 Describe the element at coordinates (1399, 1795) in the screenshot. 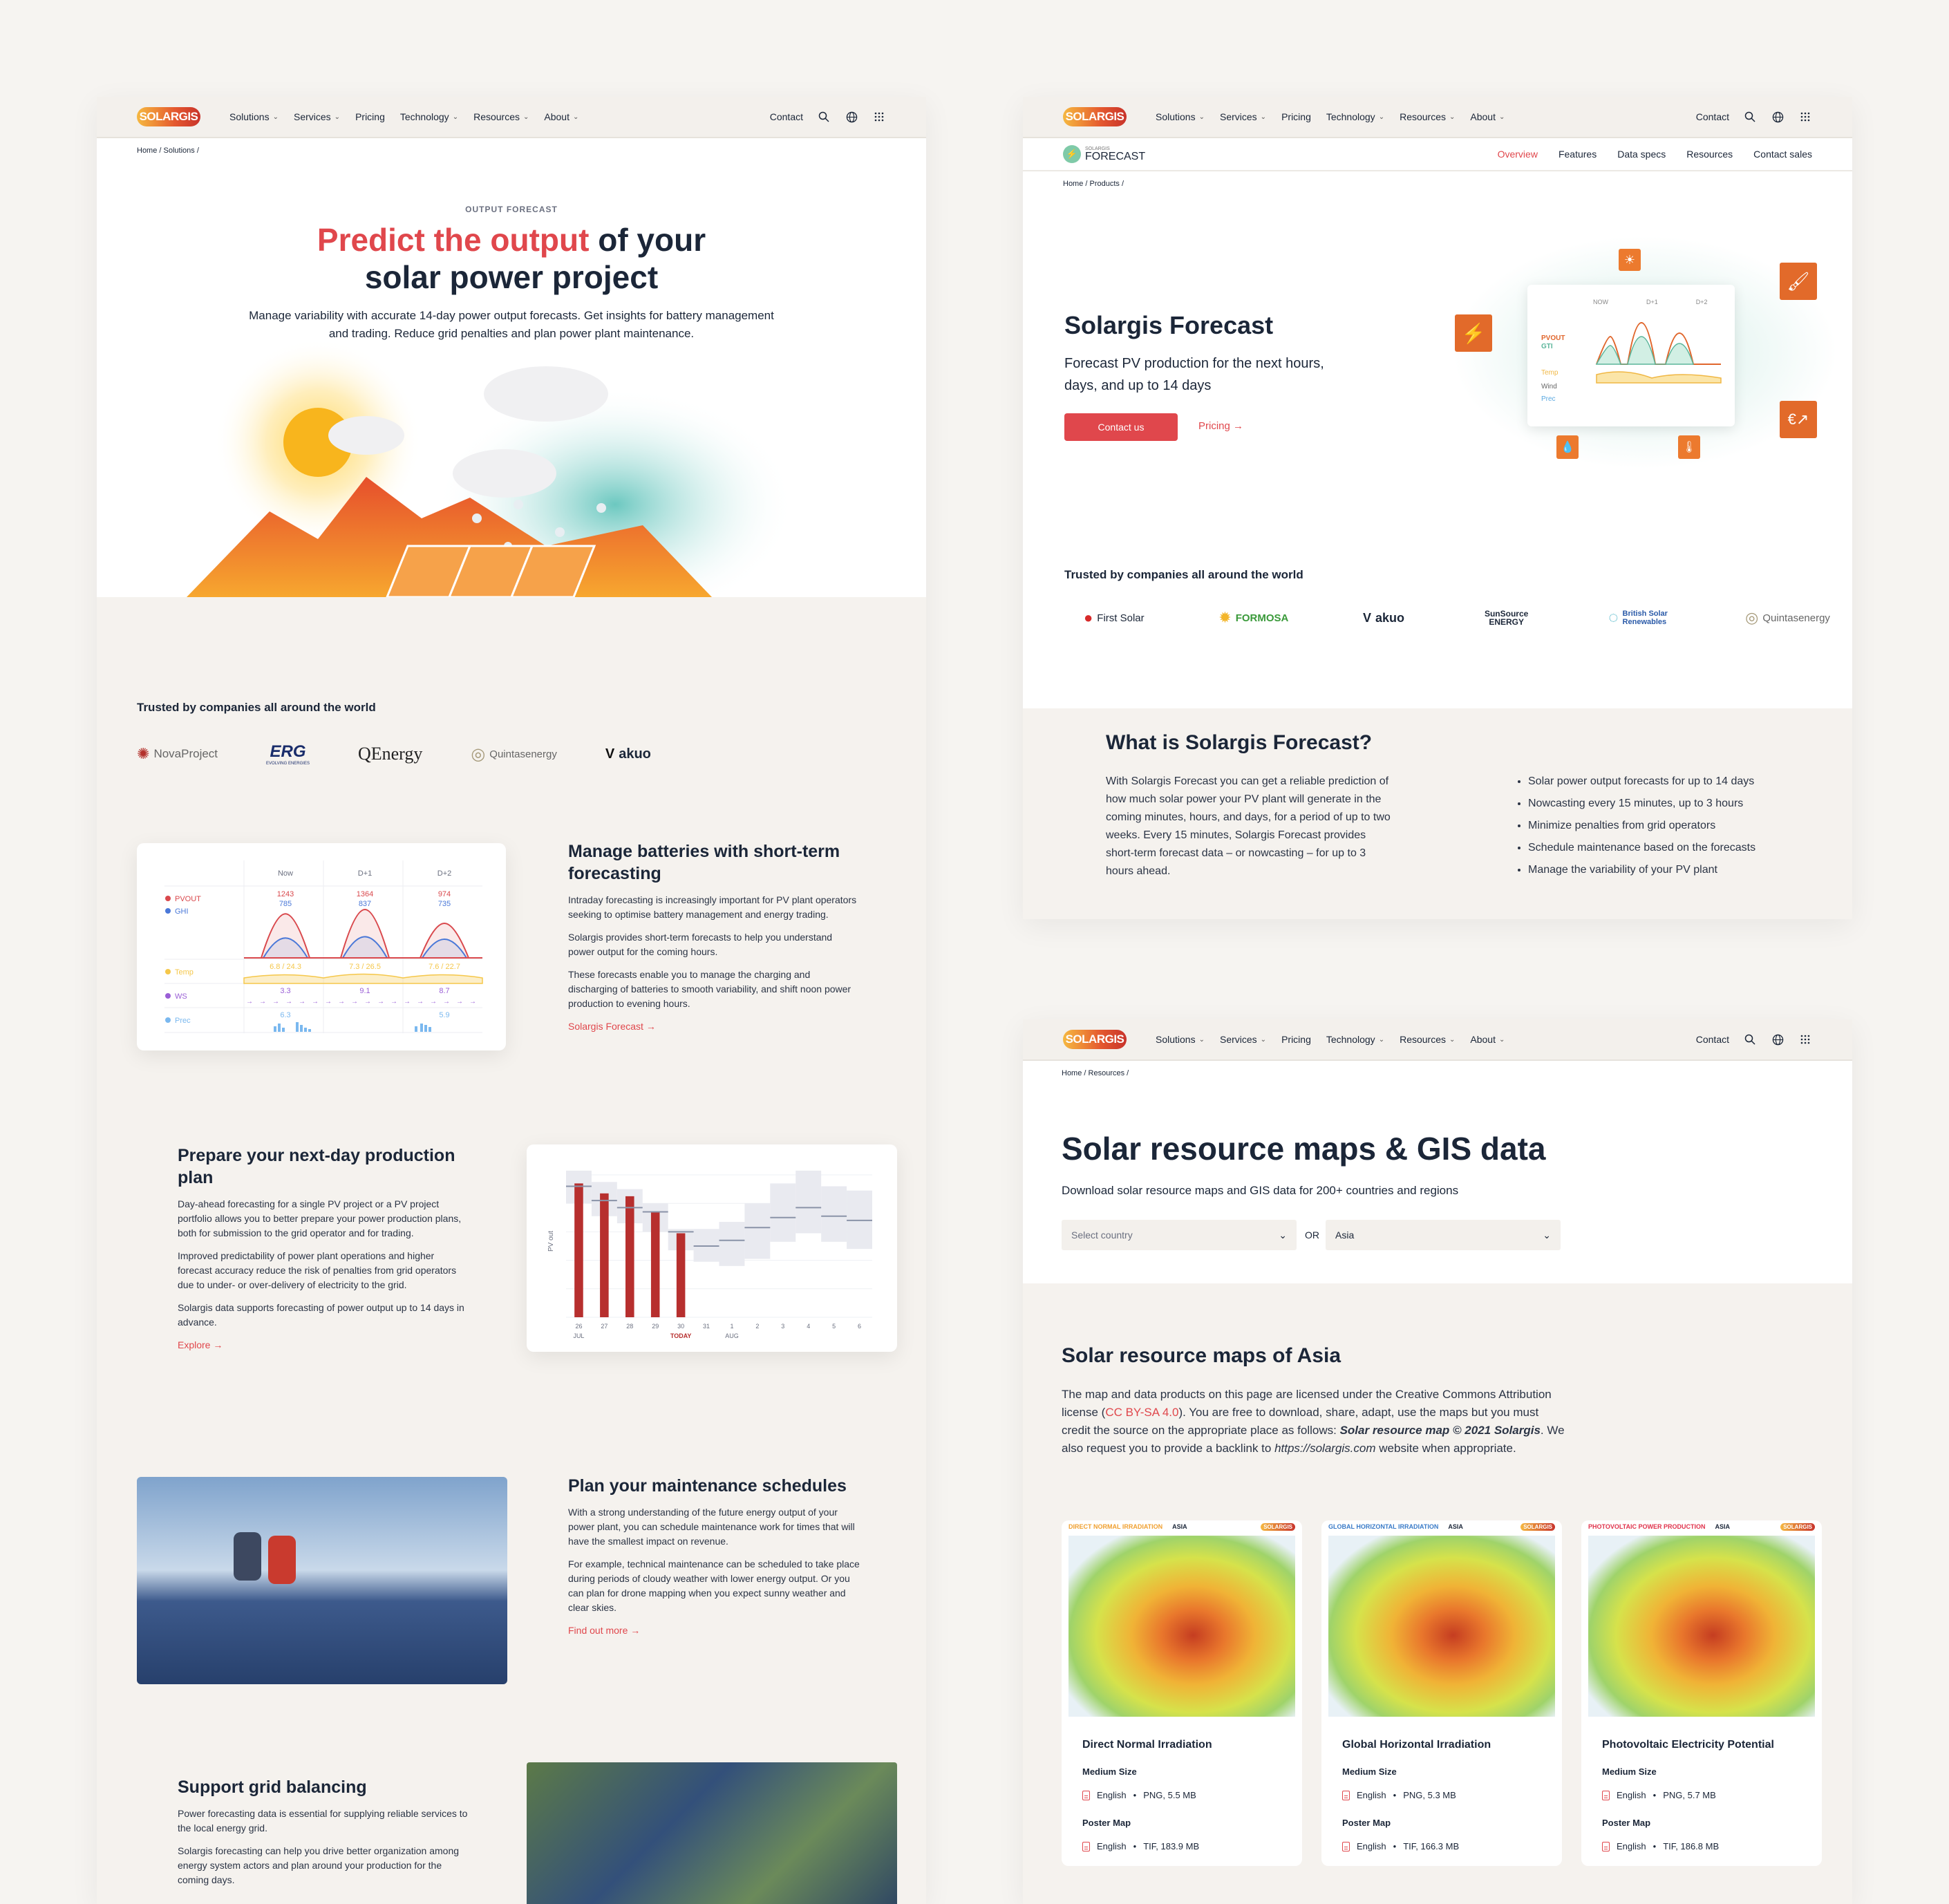

I see `download-medium-link: English • PNG, 5.3 MB` at that location.